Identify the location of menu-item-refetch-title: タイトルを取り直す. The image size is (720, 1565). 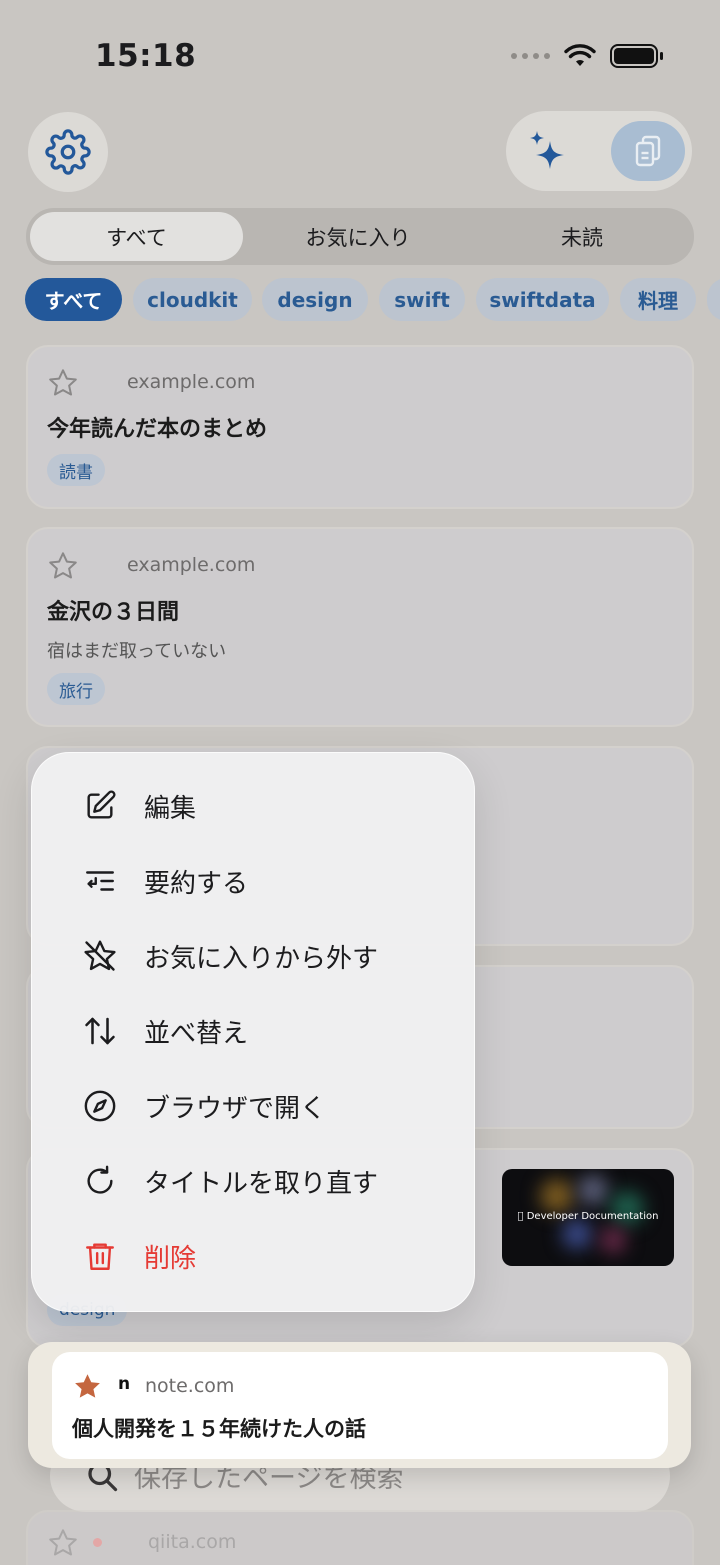
(229, 1181).